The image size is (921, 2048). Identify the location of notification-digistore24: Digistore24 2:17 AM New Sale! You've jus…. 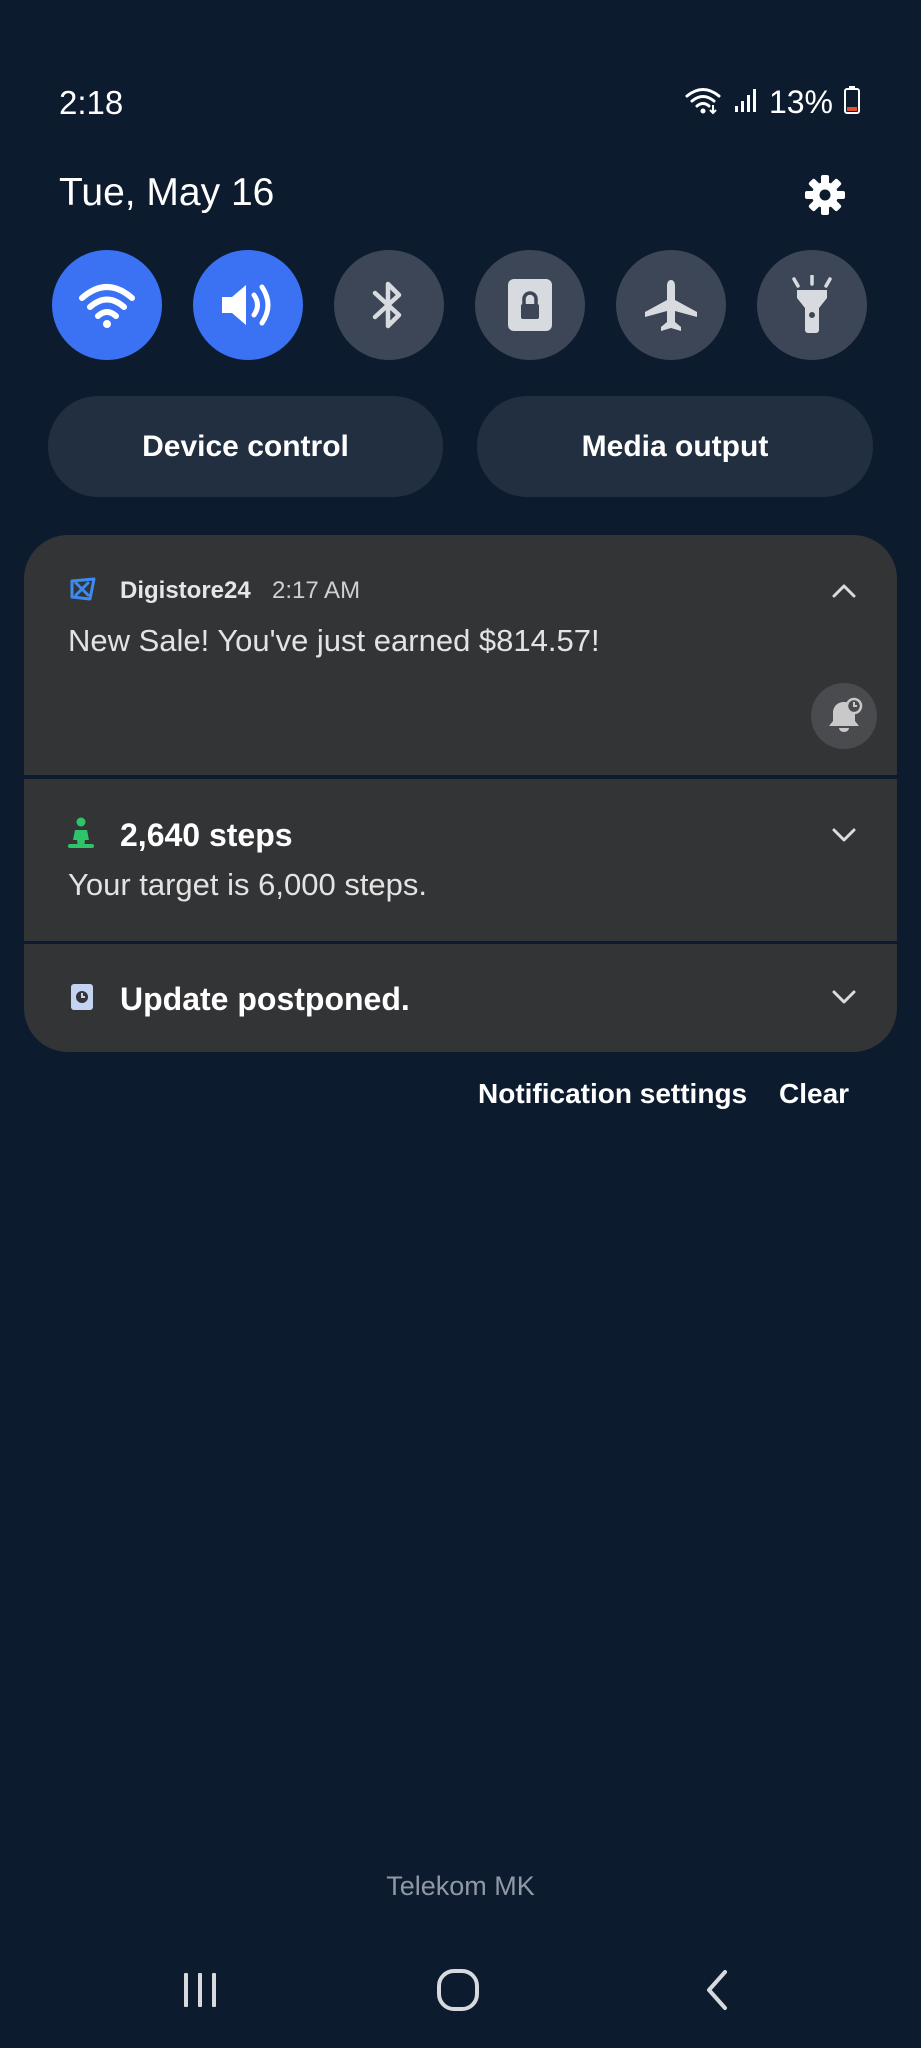
(460, 655).